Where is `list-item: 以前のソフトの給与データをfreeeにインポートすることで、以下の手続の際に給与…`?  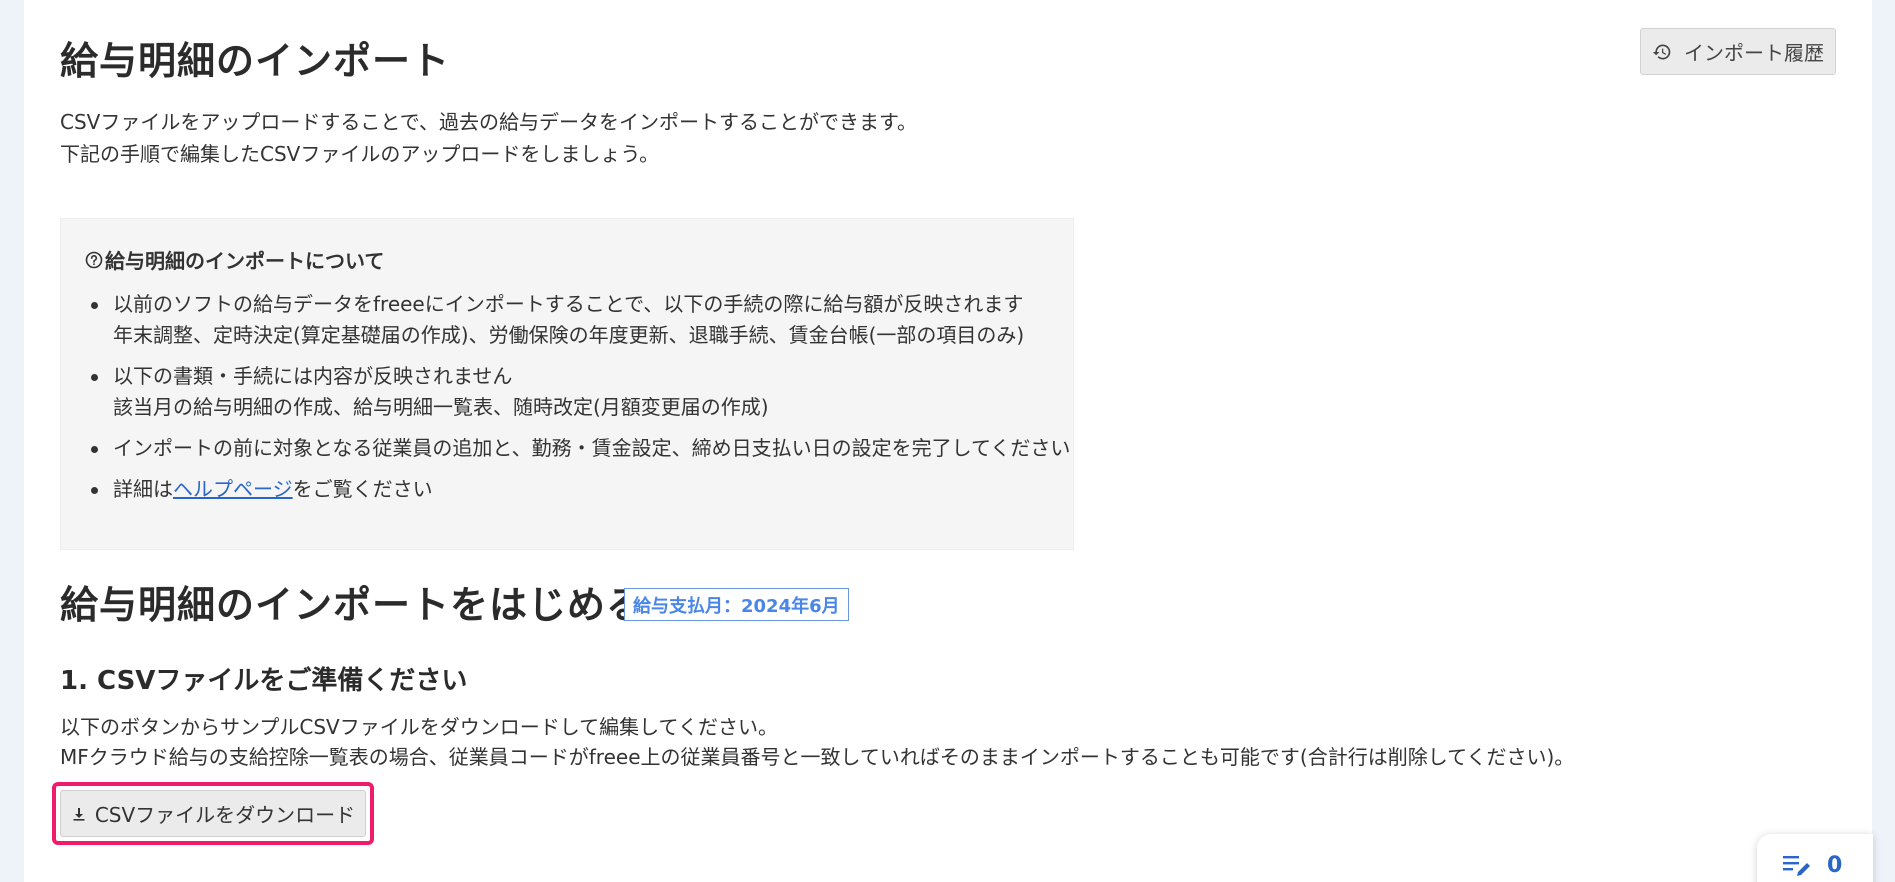
list-item: 以前のソフトの給与データをfreeeにインポートすることで、以下の手続の際に給与… is located at coordinates (579, 320).